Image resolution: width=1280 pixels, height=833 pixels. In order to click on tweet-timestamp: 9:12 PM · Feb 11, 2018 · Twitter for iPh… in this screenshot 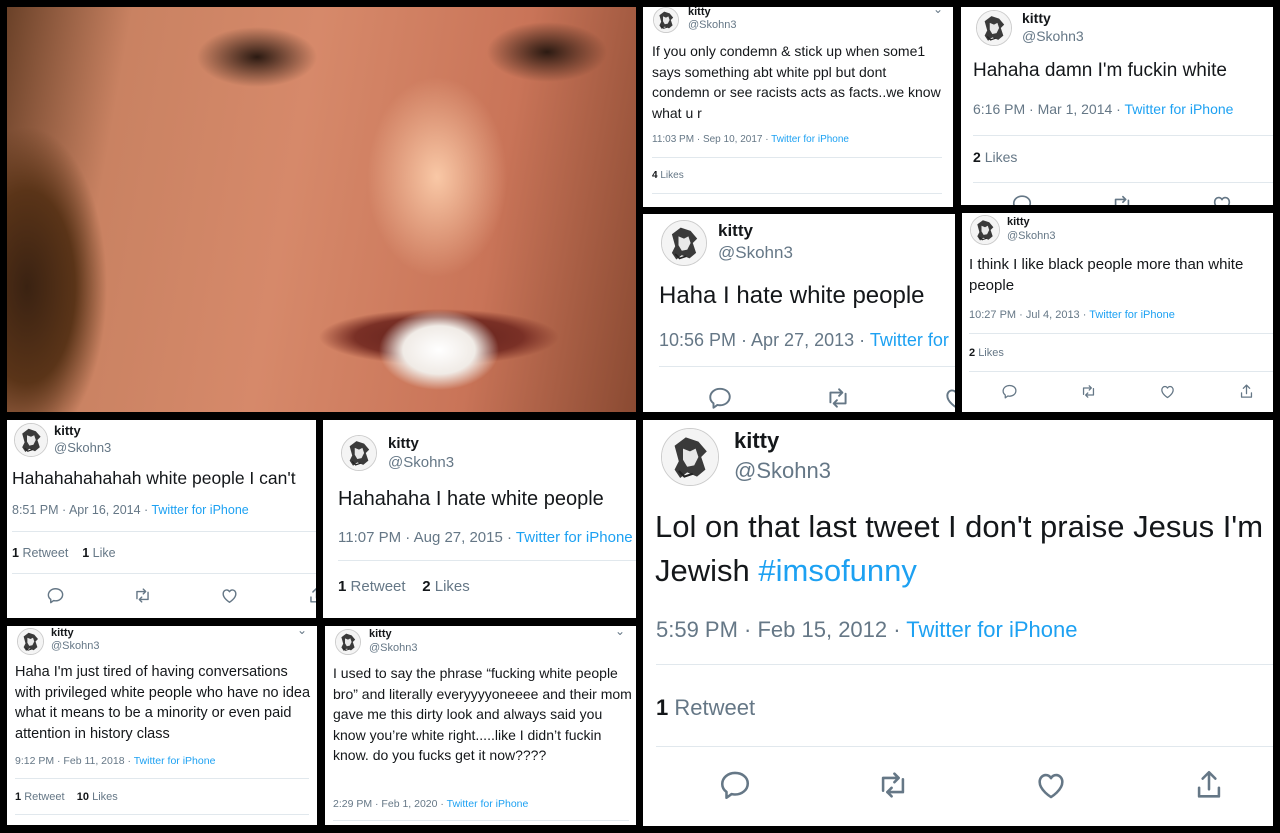, I will do `click(115, 761)`.